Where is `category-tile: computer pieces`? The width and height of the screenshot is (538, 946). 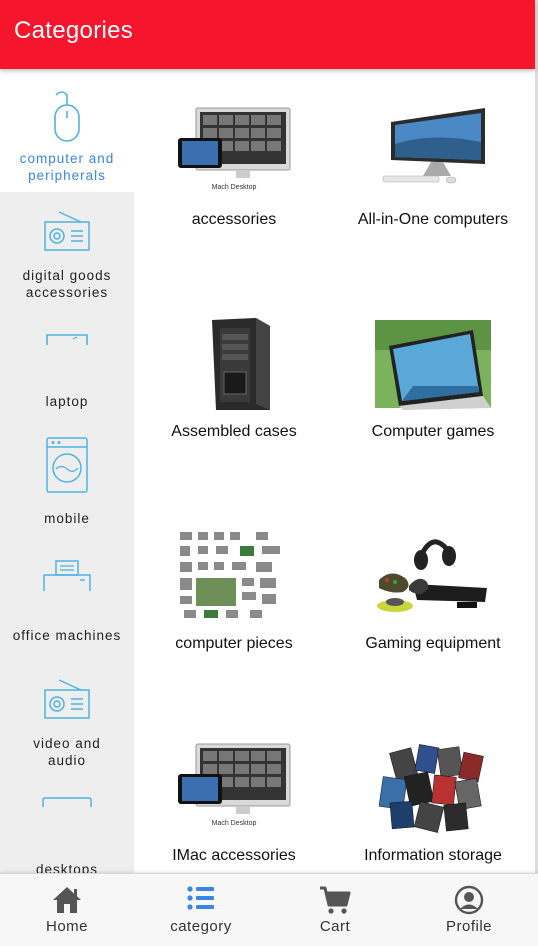
category-tile: computer pieces is located at coordinates (234, 628).